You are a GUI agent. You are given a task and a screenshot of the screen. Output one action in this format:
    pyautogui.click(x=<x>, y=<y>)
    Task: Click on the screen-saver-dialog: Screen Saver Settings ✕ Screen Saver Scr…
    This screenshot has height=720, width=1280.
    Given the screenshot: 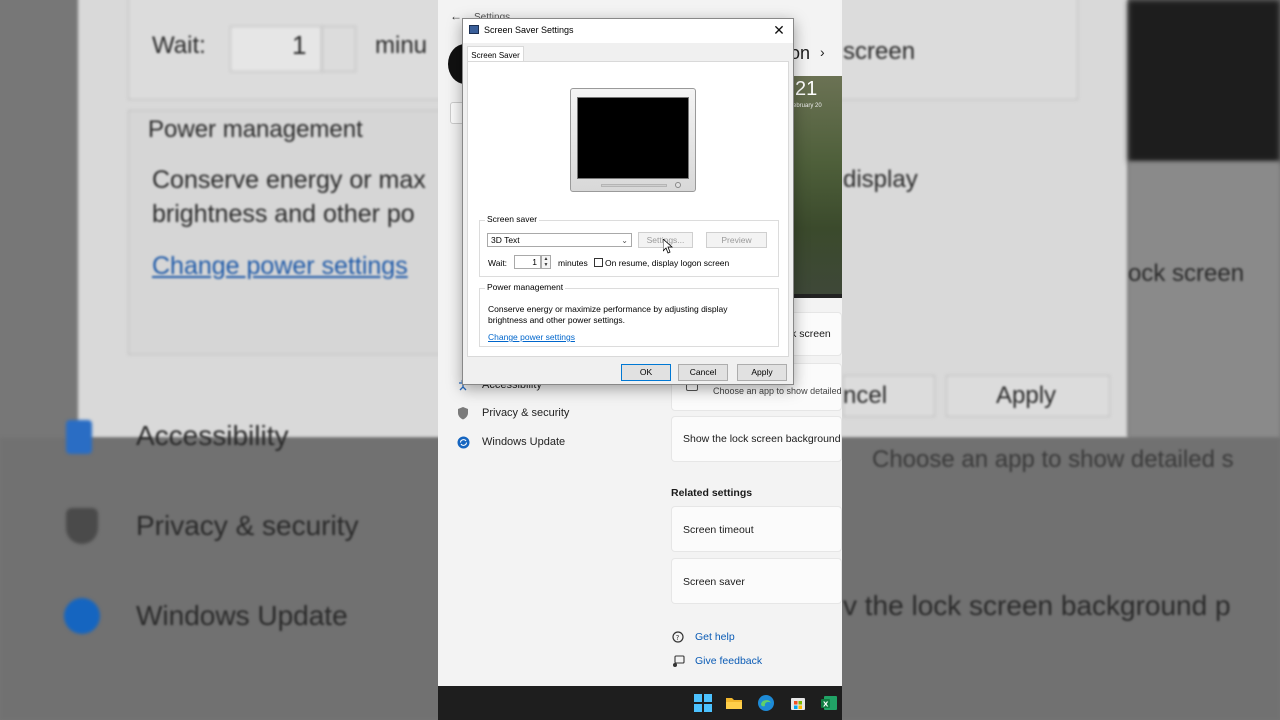 What is the action you would take?
    pyautogui.click(x=628, y=201)
    